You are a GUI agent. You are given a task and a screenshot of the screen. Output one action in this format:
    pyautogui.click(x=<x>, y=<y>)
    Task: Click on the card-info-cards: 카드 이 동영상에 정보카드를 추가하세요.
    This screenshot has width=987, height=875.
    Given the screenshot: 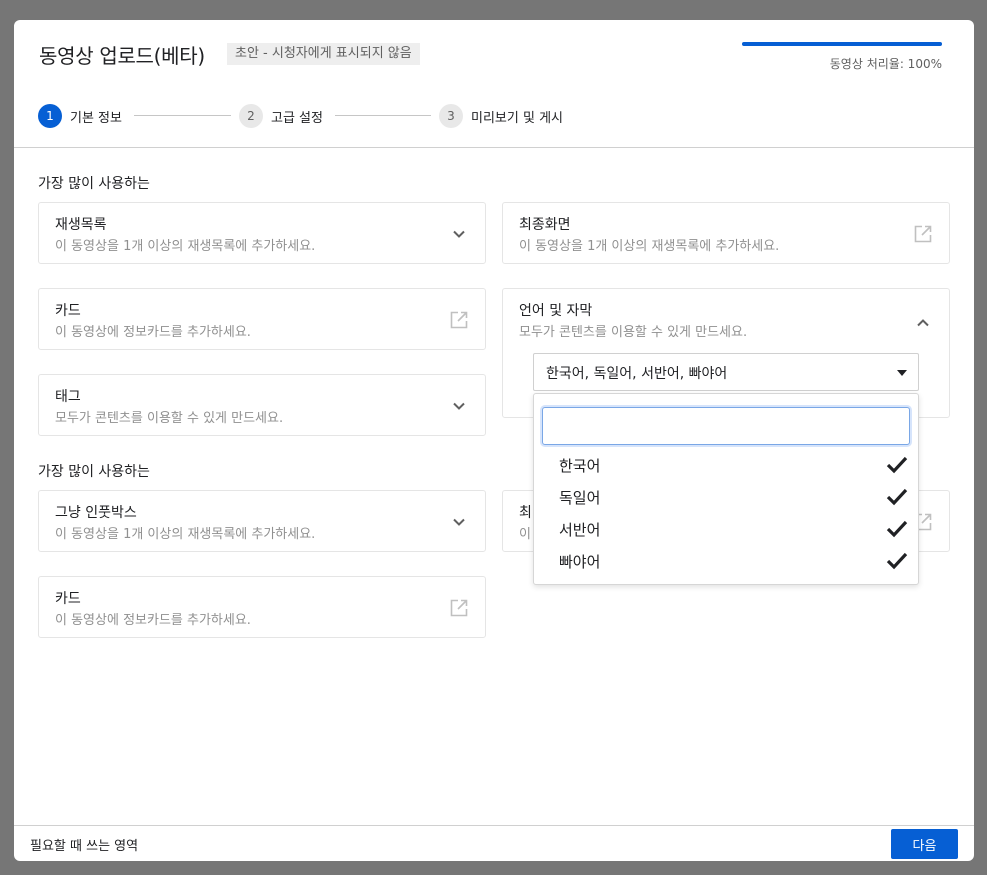 What is the action you would take?
    pyautogui.click(x=262, y=319)
    